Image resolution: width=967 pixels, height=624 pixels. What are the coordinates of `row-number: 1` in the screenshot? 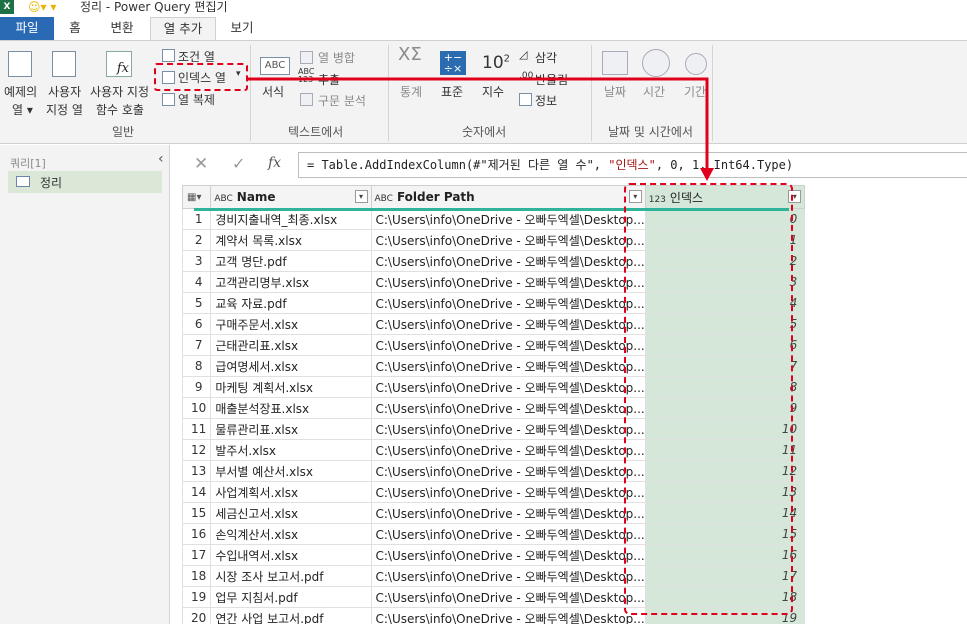 It's located at (197, 219).